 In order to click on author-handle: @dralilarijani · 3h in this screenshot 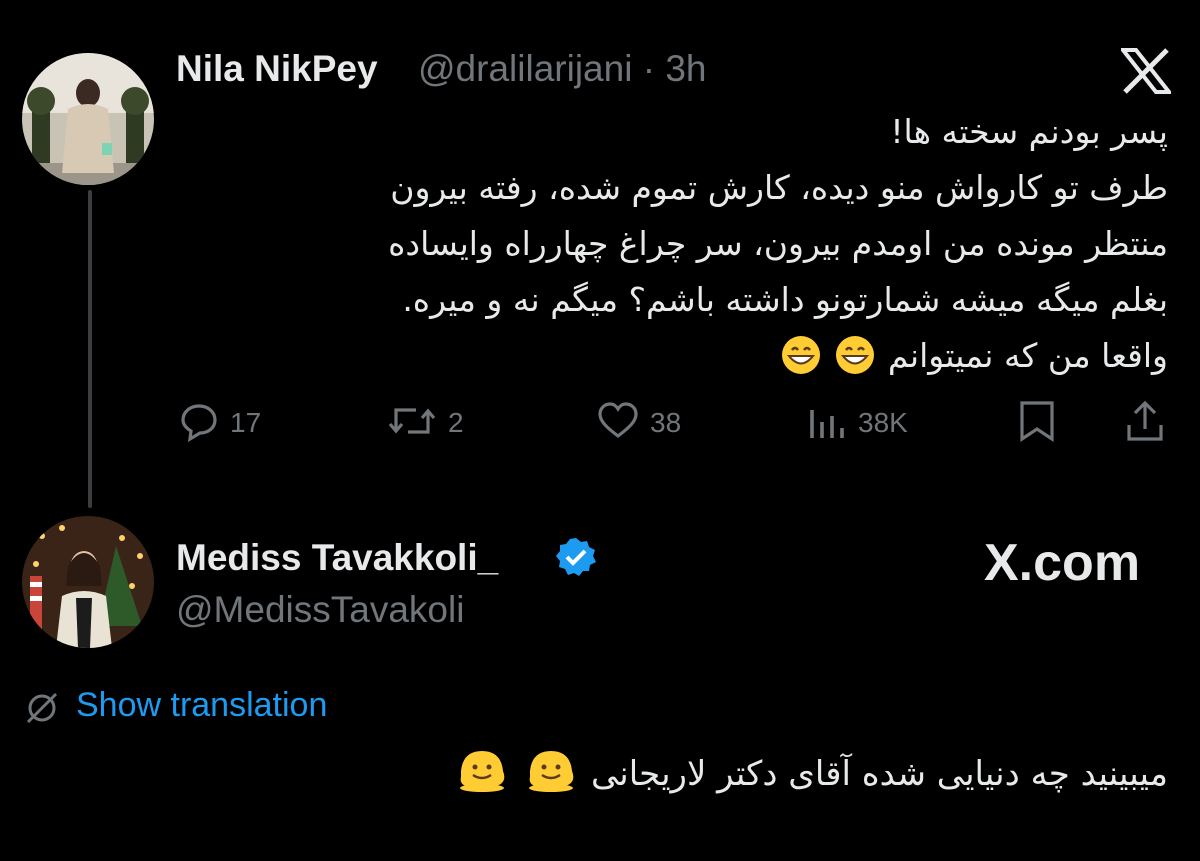, I will do `click(562, 69)`.